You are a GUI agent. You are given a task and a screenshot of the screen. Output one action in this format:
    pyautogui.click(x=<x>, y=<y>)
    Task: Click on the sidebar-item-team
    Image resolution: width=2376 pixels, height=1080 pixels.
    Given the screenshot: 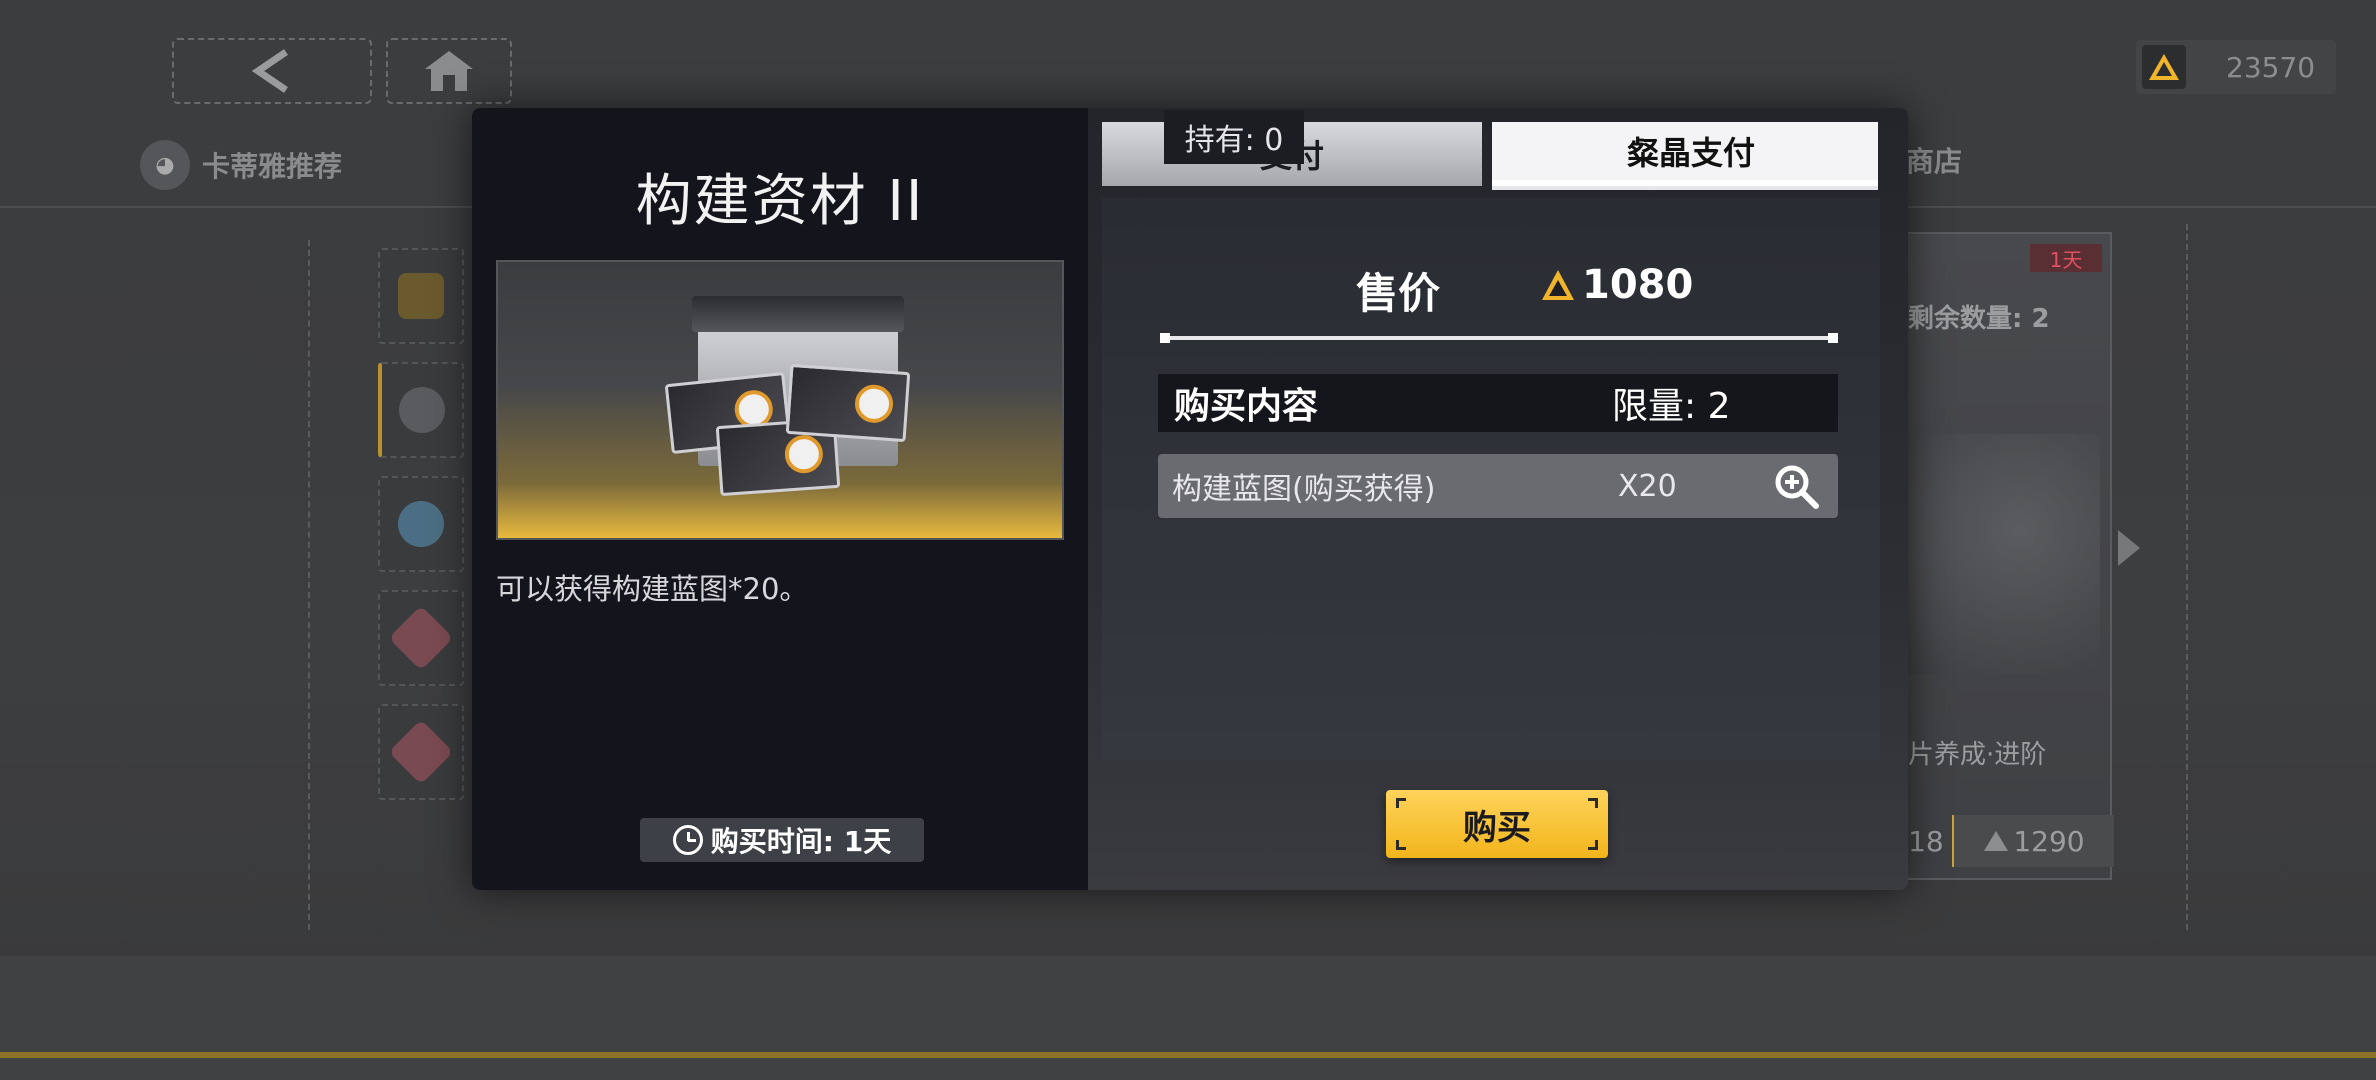 What is the action you would take?
    pyautogui.click(x=421, y=524)
    